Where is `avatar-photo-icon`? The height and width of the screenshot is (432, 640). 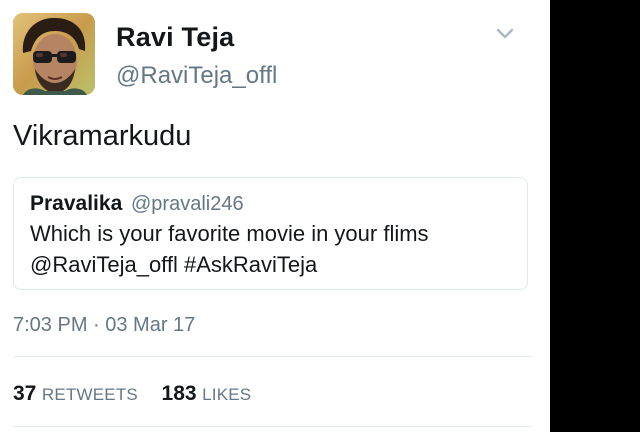
avatar-photo-icon is located at coordinates (54, 54).